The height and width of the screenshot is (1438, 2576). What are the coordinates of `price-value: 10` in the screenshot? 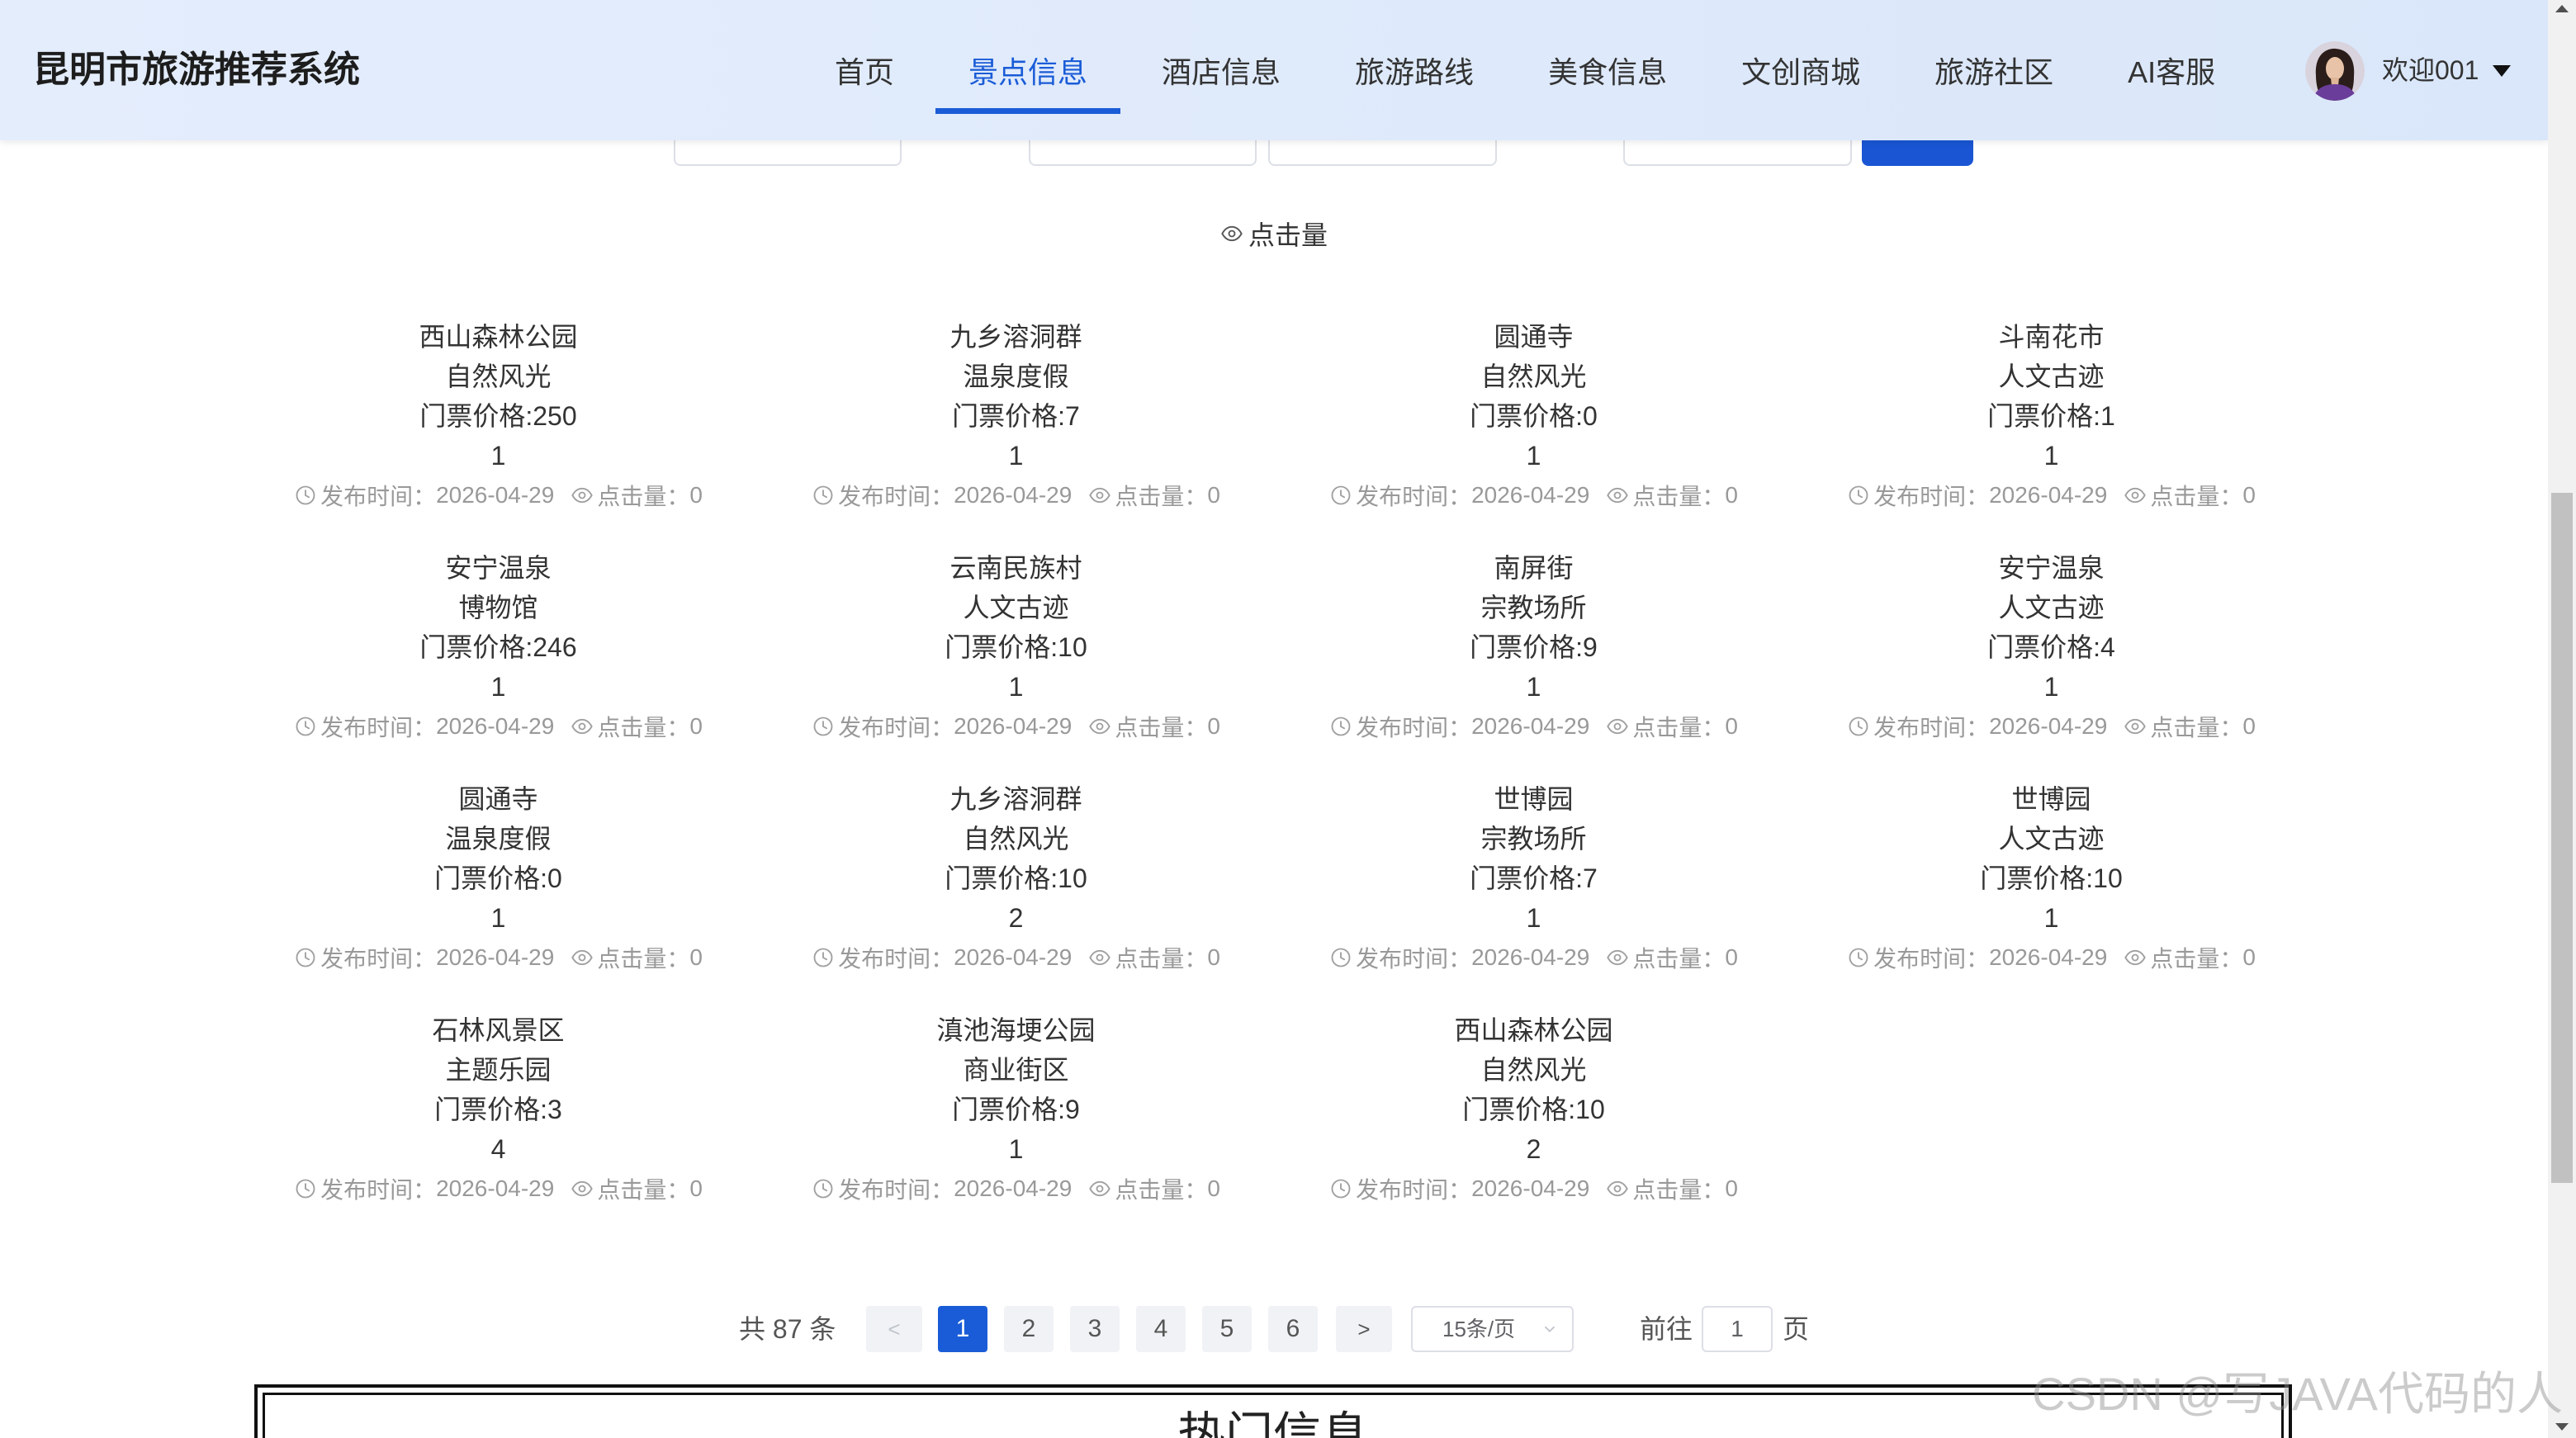 It's located at (1072, 878).